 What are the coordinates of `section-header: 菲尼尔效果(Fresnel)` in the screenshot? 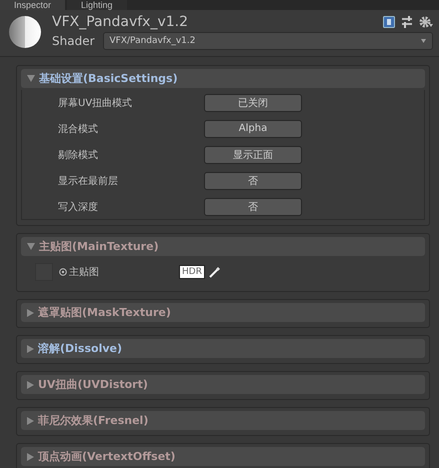 It's located at (223, 420).